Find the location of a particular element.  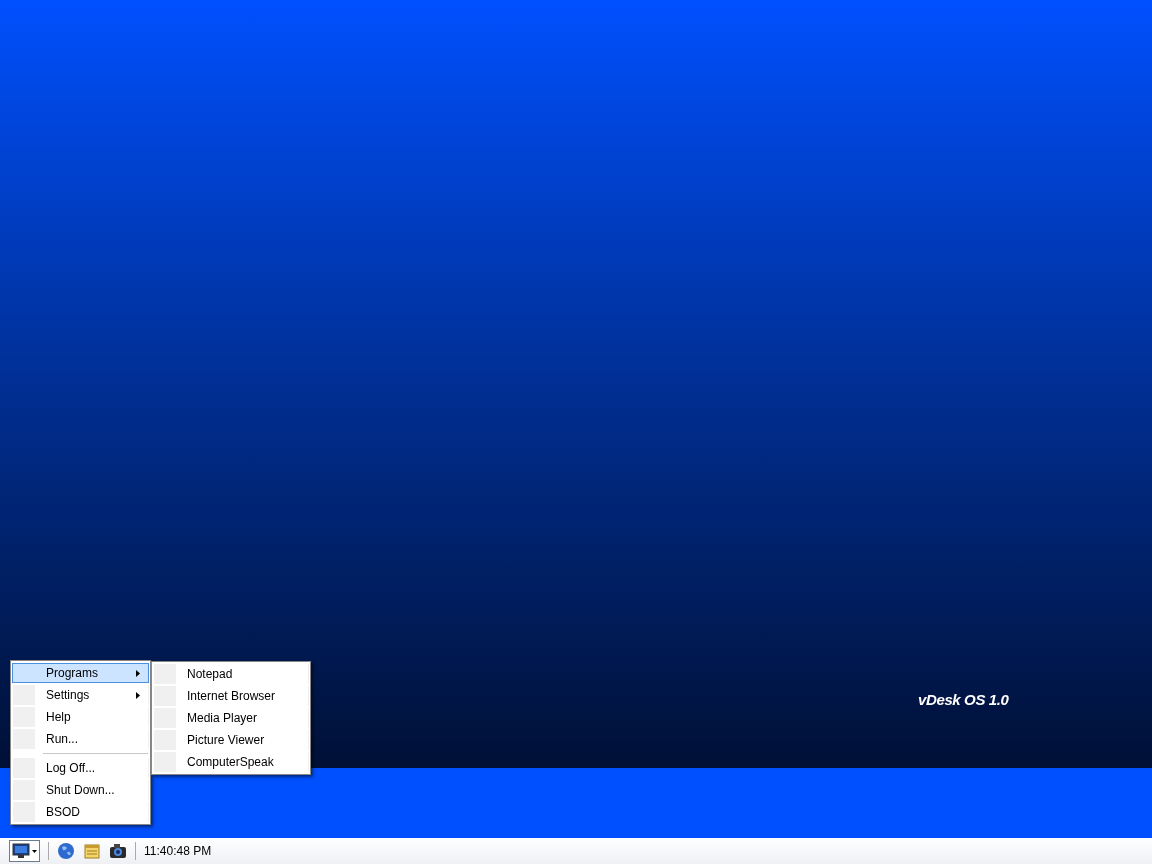

clock: 11:40:48 PM is located at coordinates (178, 851).